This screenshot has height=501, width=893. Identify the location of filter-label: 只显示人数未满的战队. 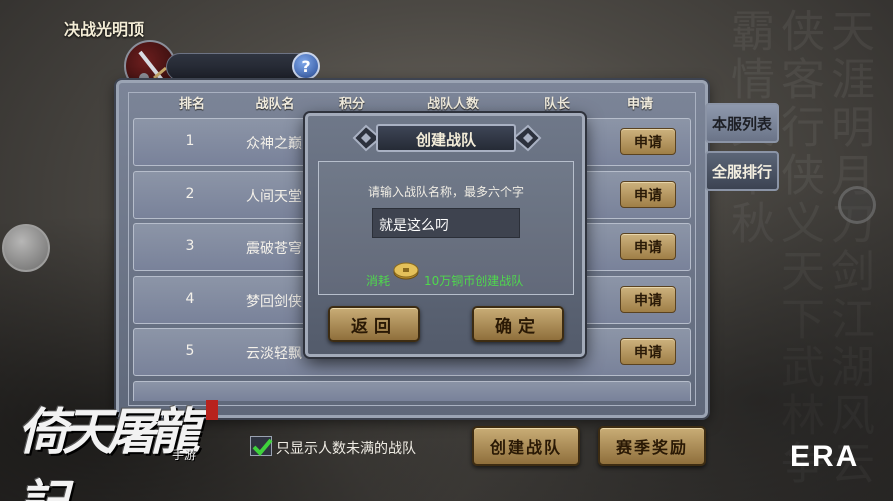
(346, 449).